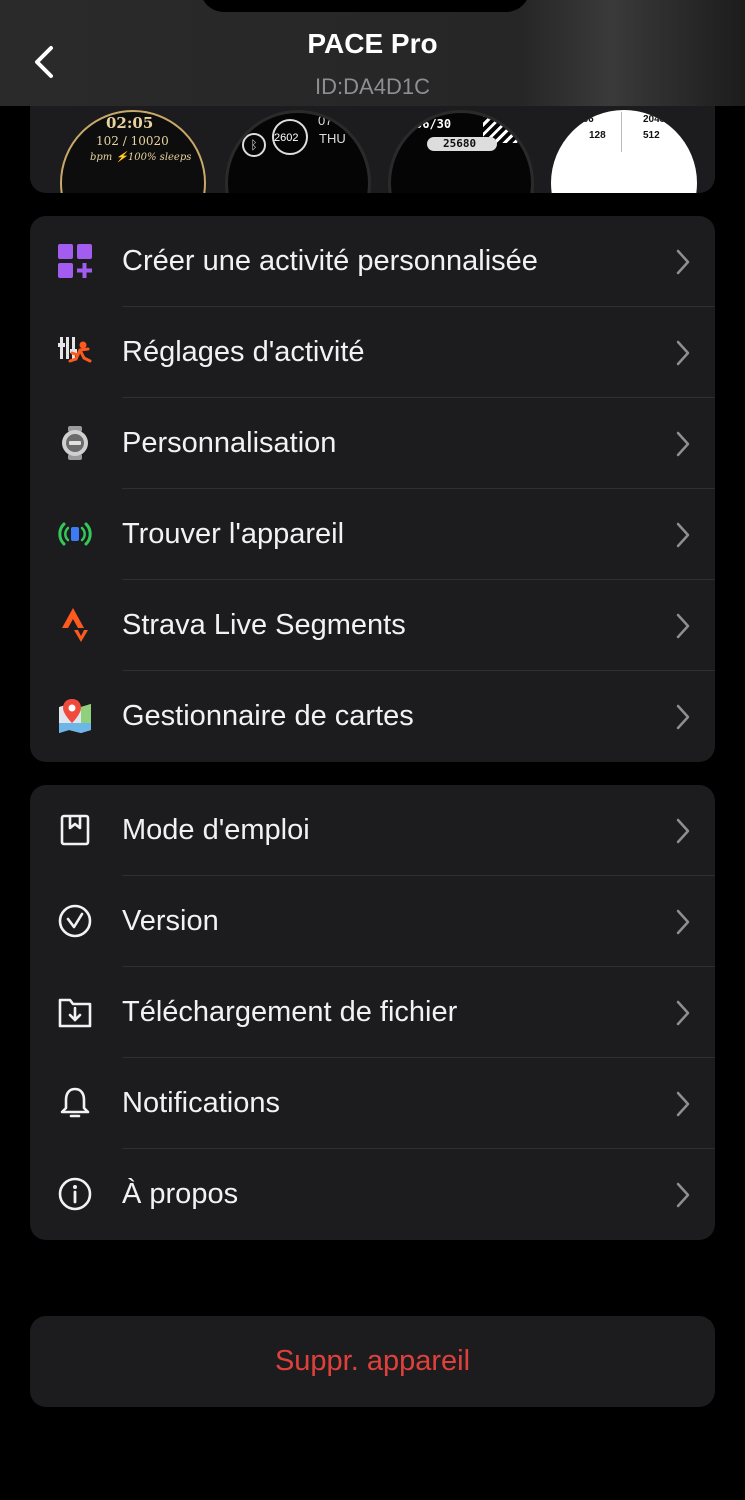  What do you see at coordinates (233, 534) in the screenshot?
I see `menu-item-label: Trouver l'appareil` at bounding box center [233, 534].